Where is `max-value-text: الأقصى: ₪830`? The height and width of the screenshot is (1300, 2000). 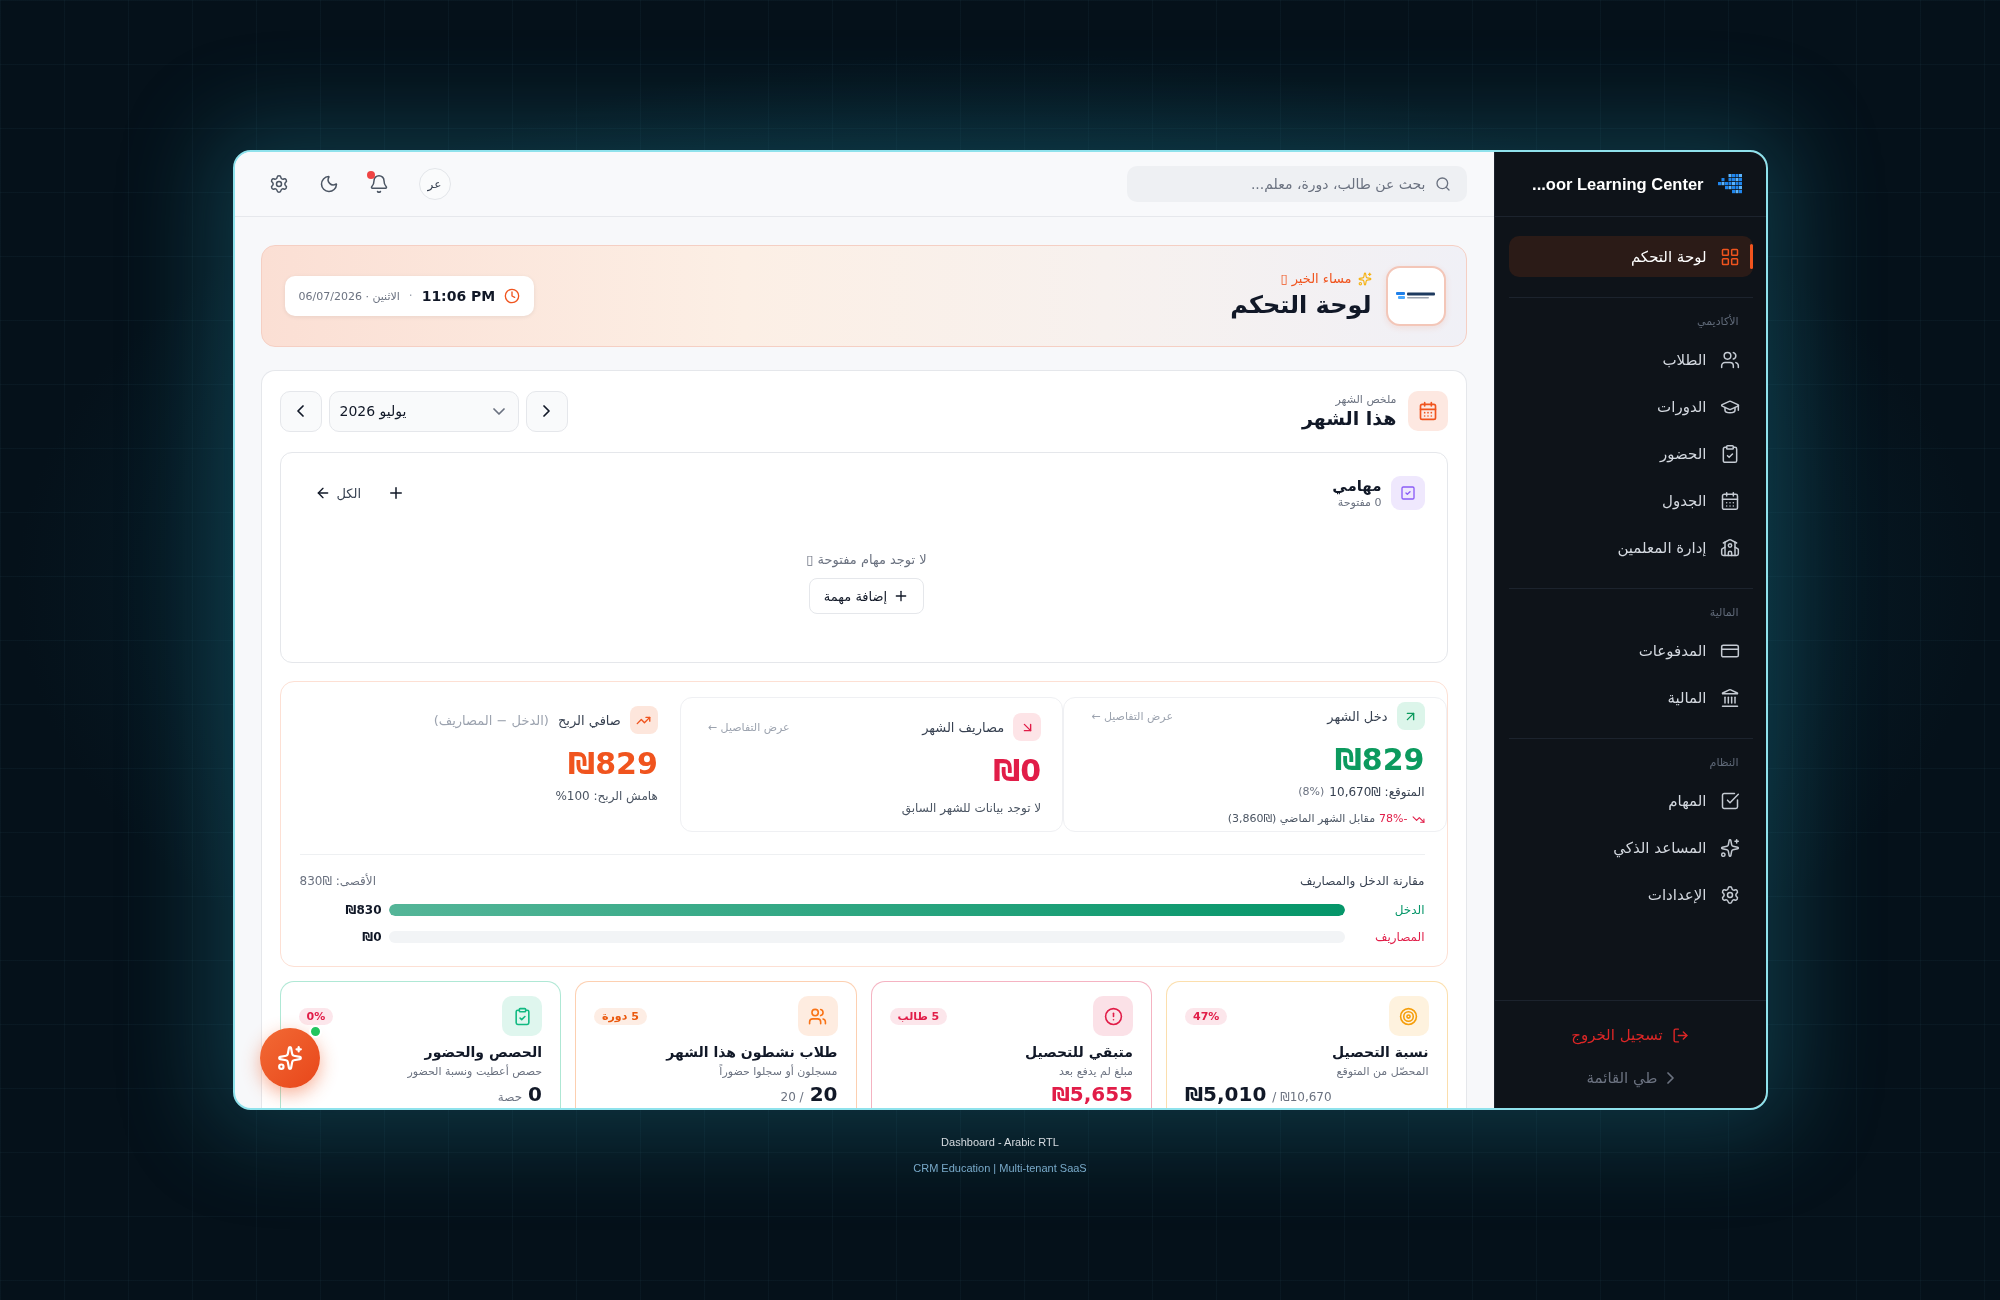
max-value-text: الأقصى: ₪830 is located at coordinates (337, 881).